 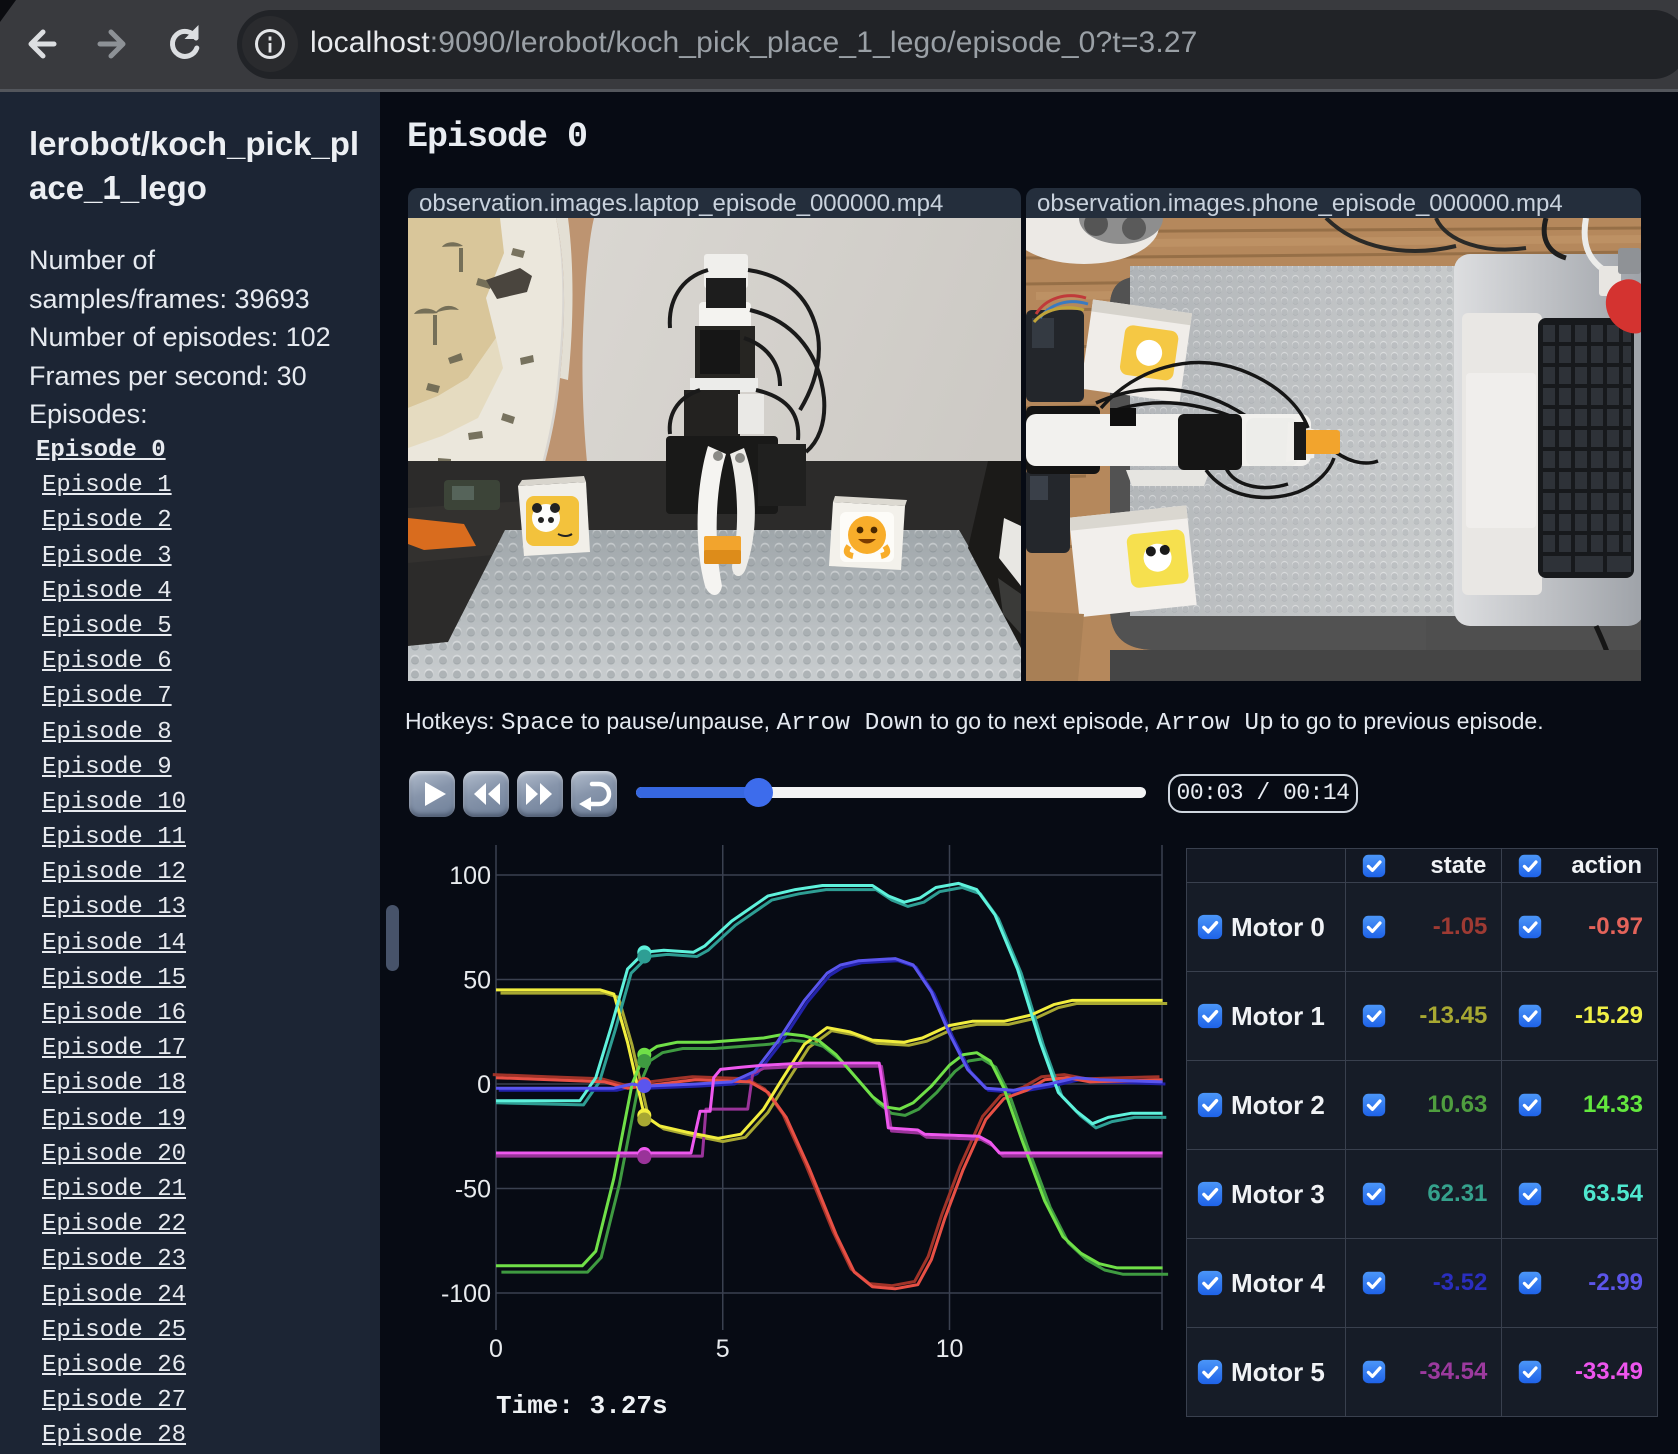 I want to click on svg-text: 5, so click(x=723, y=1349).